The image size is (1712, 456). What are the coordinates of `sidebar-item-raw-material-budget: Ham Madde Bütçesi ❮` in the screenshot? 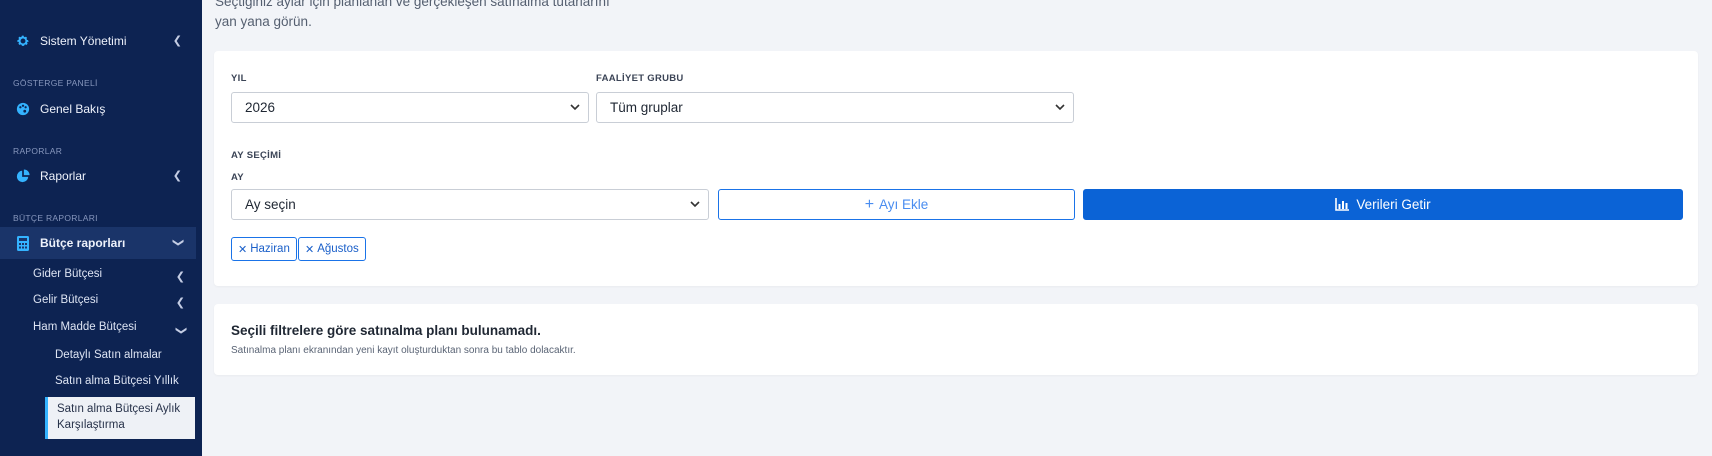 It's located at (113, 328).